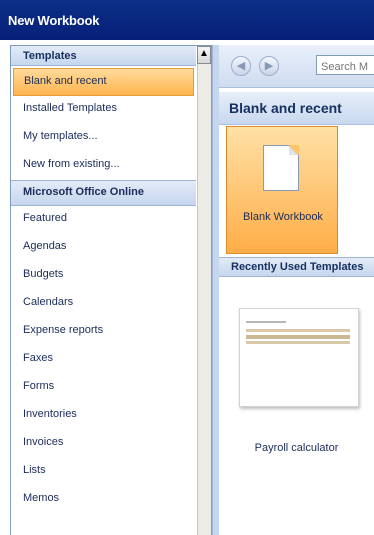 Image resolution: width=374 pixels, height=535 pixels. What do you see at coordinates (103, 56) in the screenshot?
I see `templates-header: Templates` at bounding box center [103, 56].